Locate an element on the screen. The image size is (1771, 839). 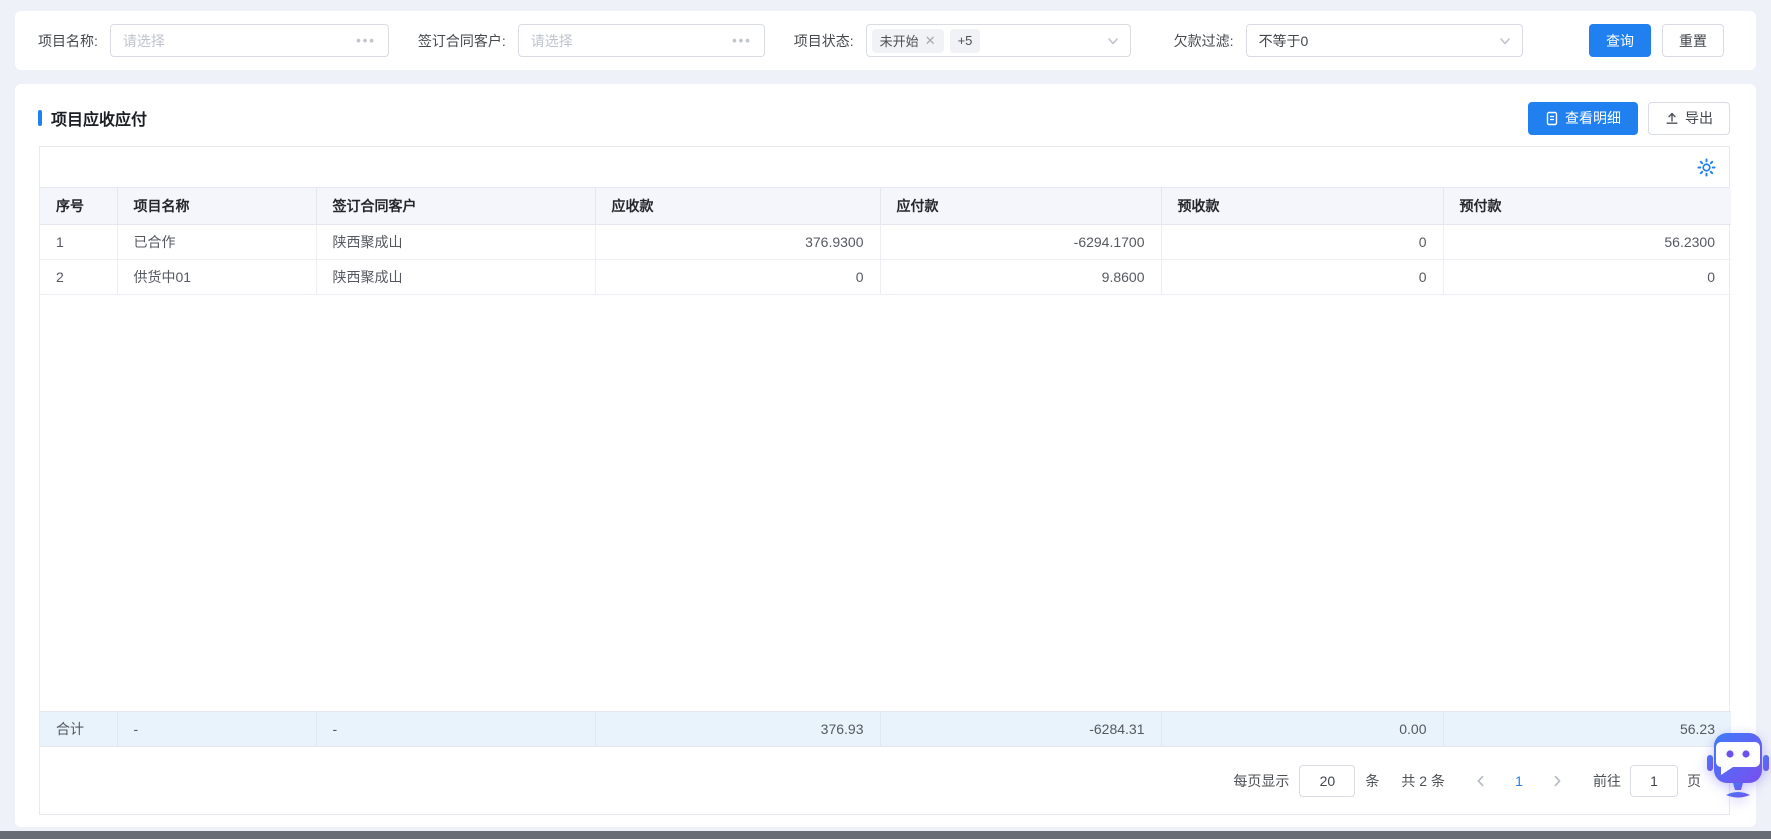
debt-filter-value: 不等于0 is located at coordinates (1283, 40).